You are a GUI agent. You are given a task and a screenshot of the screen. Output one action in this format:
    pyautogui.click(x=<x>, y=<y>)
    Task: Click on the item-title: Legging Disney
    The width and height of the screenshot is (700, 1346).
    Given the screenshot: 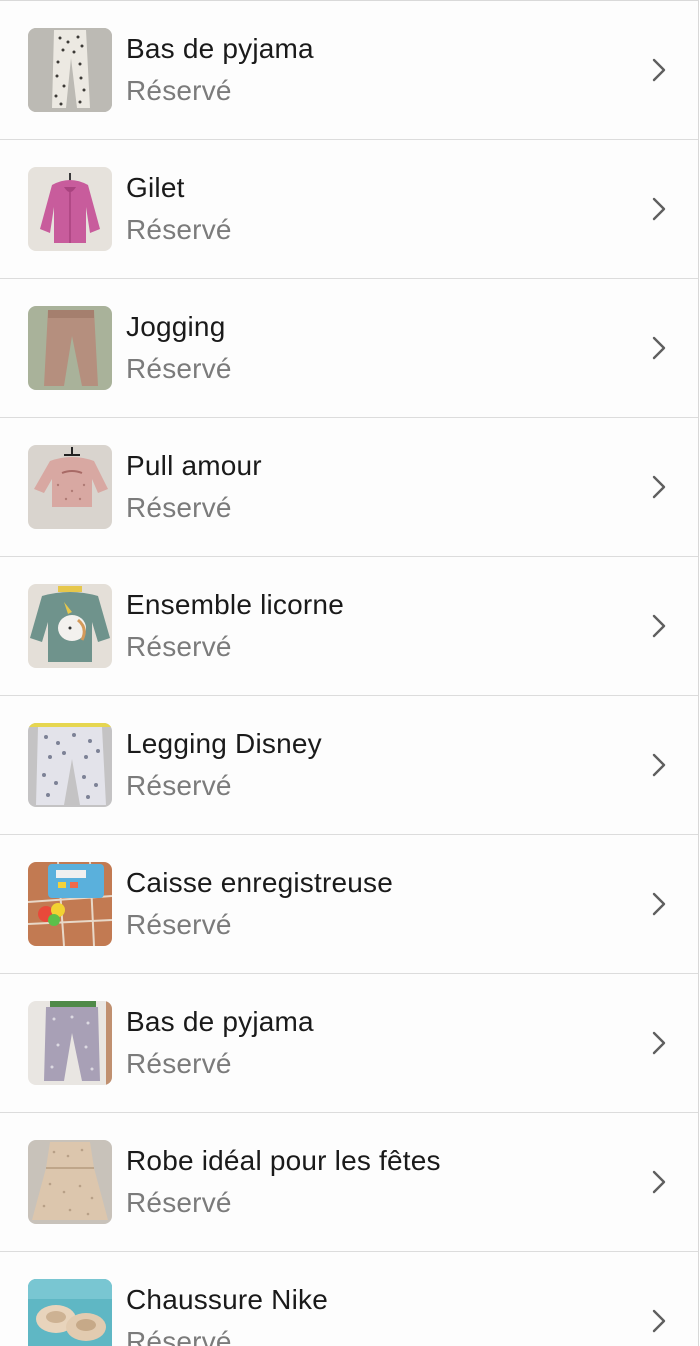 What is the action you would take?
    pyautogui.click(x=224, y=743)
    